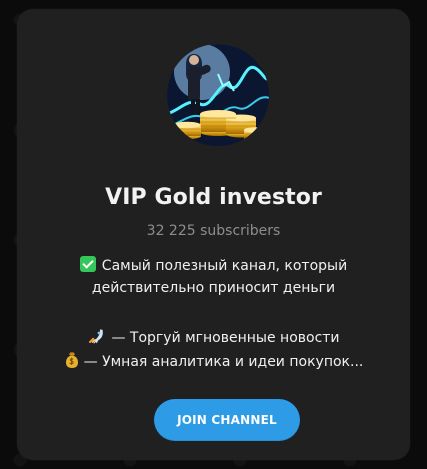 The width and height of the screenshot is (427, 469). What do you see at coordinates (213, 197) in the screenshot?
I see `channel-title: VIP Gold investor` at bounding box center [213, 197].